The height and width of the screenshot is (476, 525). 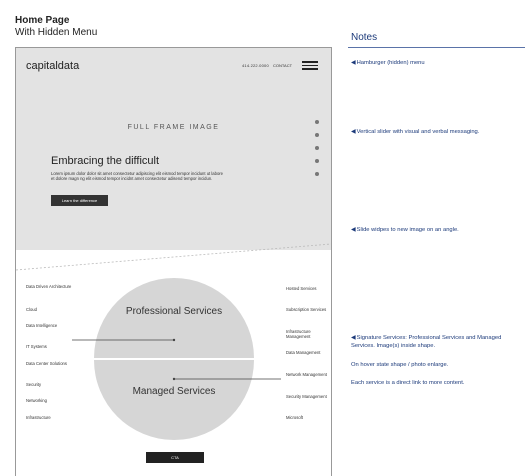 What do you see at coordinates (437, 64) in the screenshot?
I see `note-item: ◀Hamburger (hidden) menu` at bounding box center [437, 64].